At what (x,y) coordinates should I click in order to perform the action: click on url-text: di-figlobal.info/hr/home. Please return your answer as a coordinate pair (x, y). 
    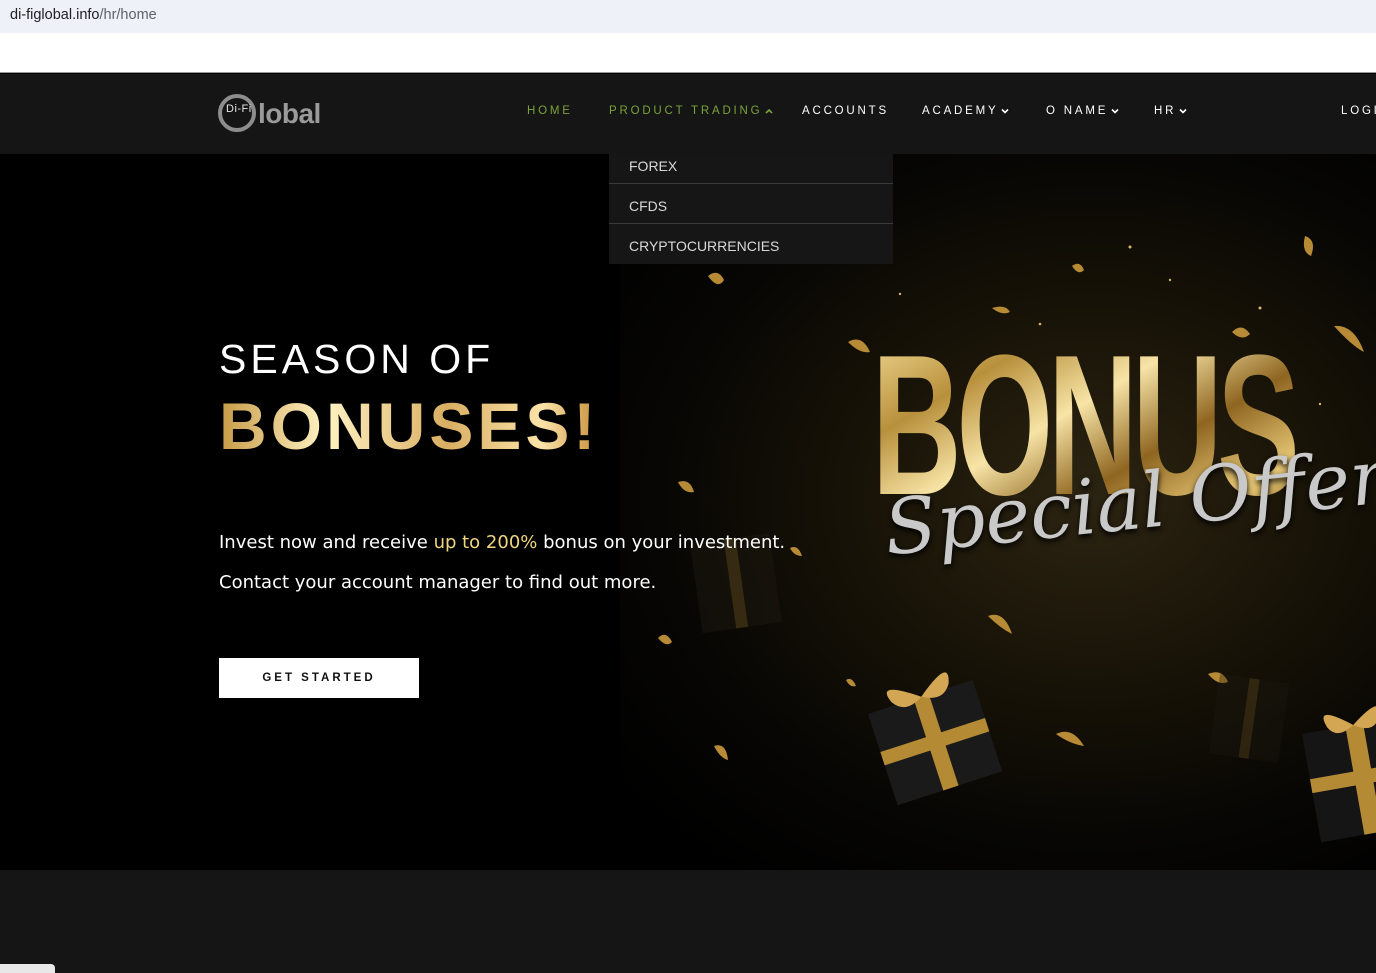
    Looking at the image, I should click on (83, 15).